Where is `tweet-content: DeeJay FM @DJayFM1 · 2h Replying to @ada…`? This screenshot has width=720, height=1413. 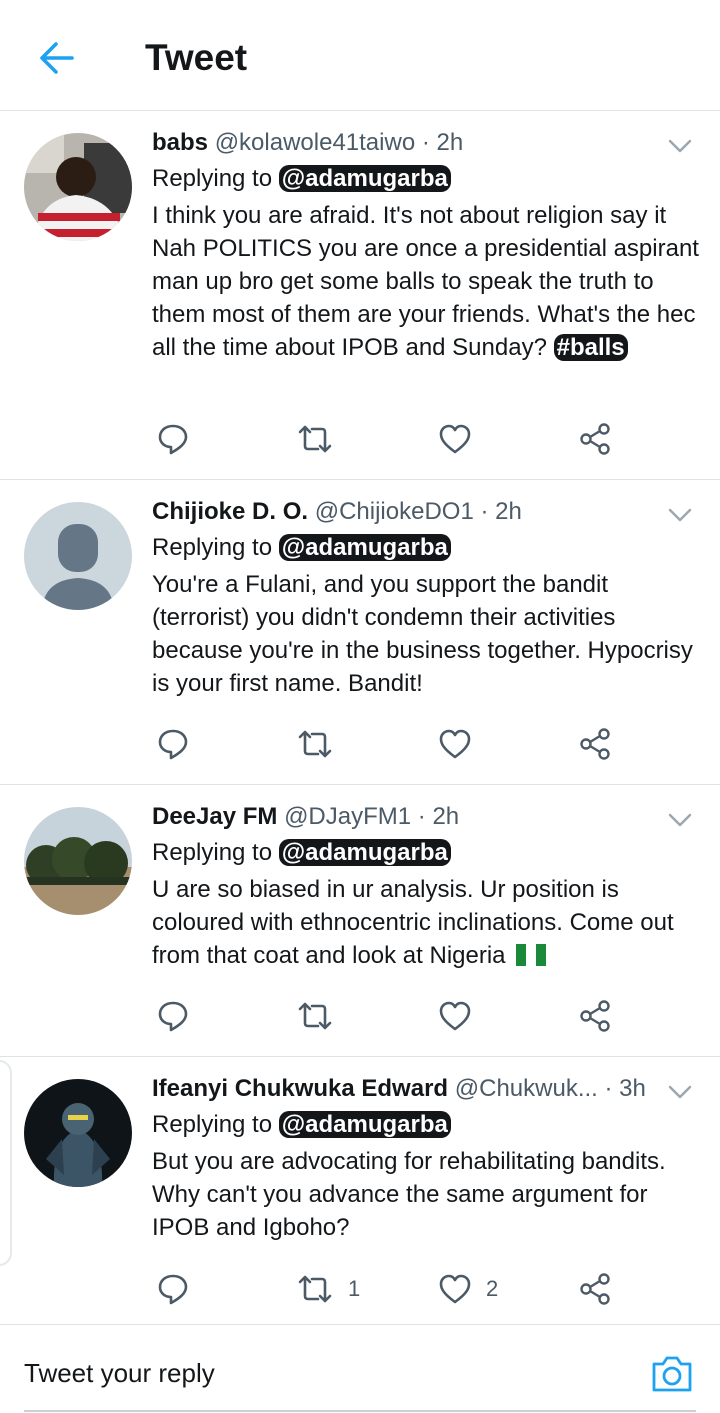
tweet-content: DeeJay FM @DJayFM1 · 2h Replying to @ada… is located at coordinates (427, 886).